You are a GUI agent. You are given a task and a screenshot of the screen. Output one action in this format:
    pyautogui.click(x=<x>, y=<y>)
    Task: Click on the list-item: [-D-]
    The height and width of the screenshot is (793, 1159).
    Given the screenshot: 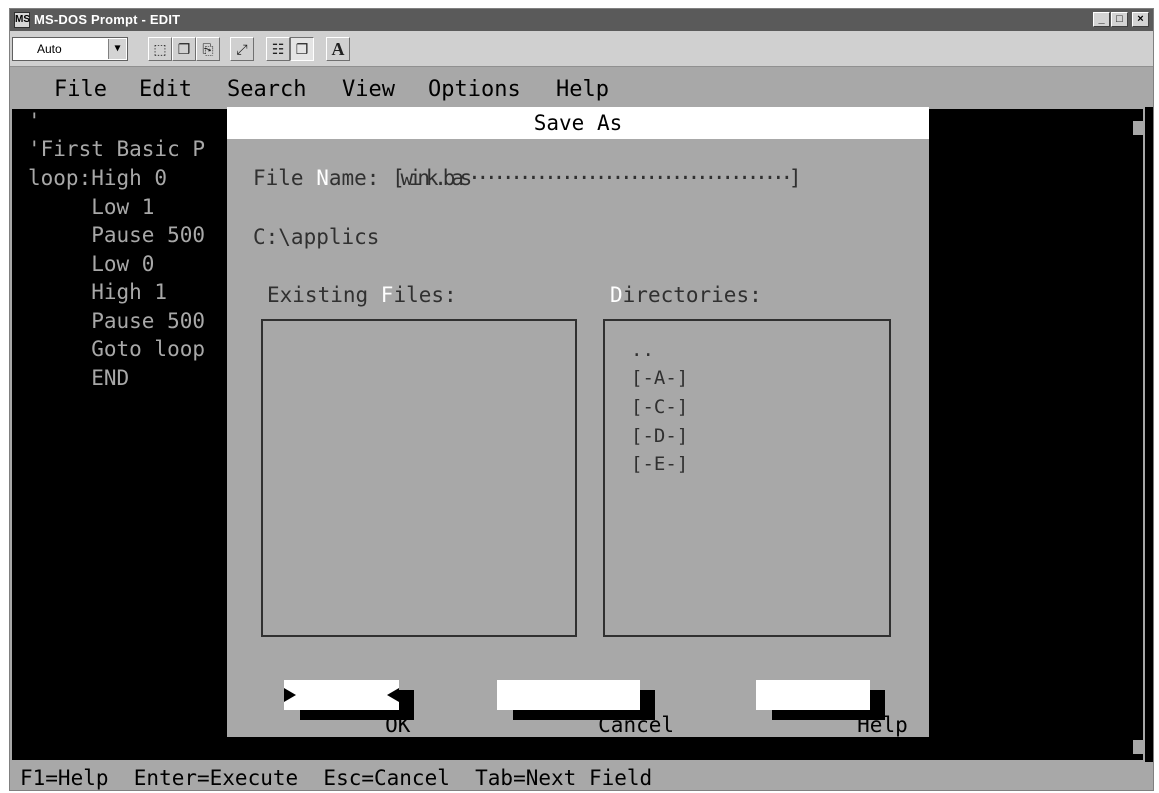 What is the action you would take?
    pyautogui.click(x=659, y=436)
    